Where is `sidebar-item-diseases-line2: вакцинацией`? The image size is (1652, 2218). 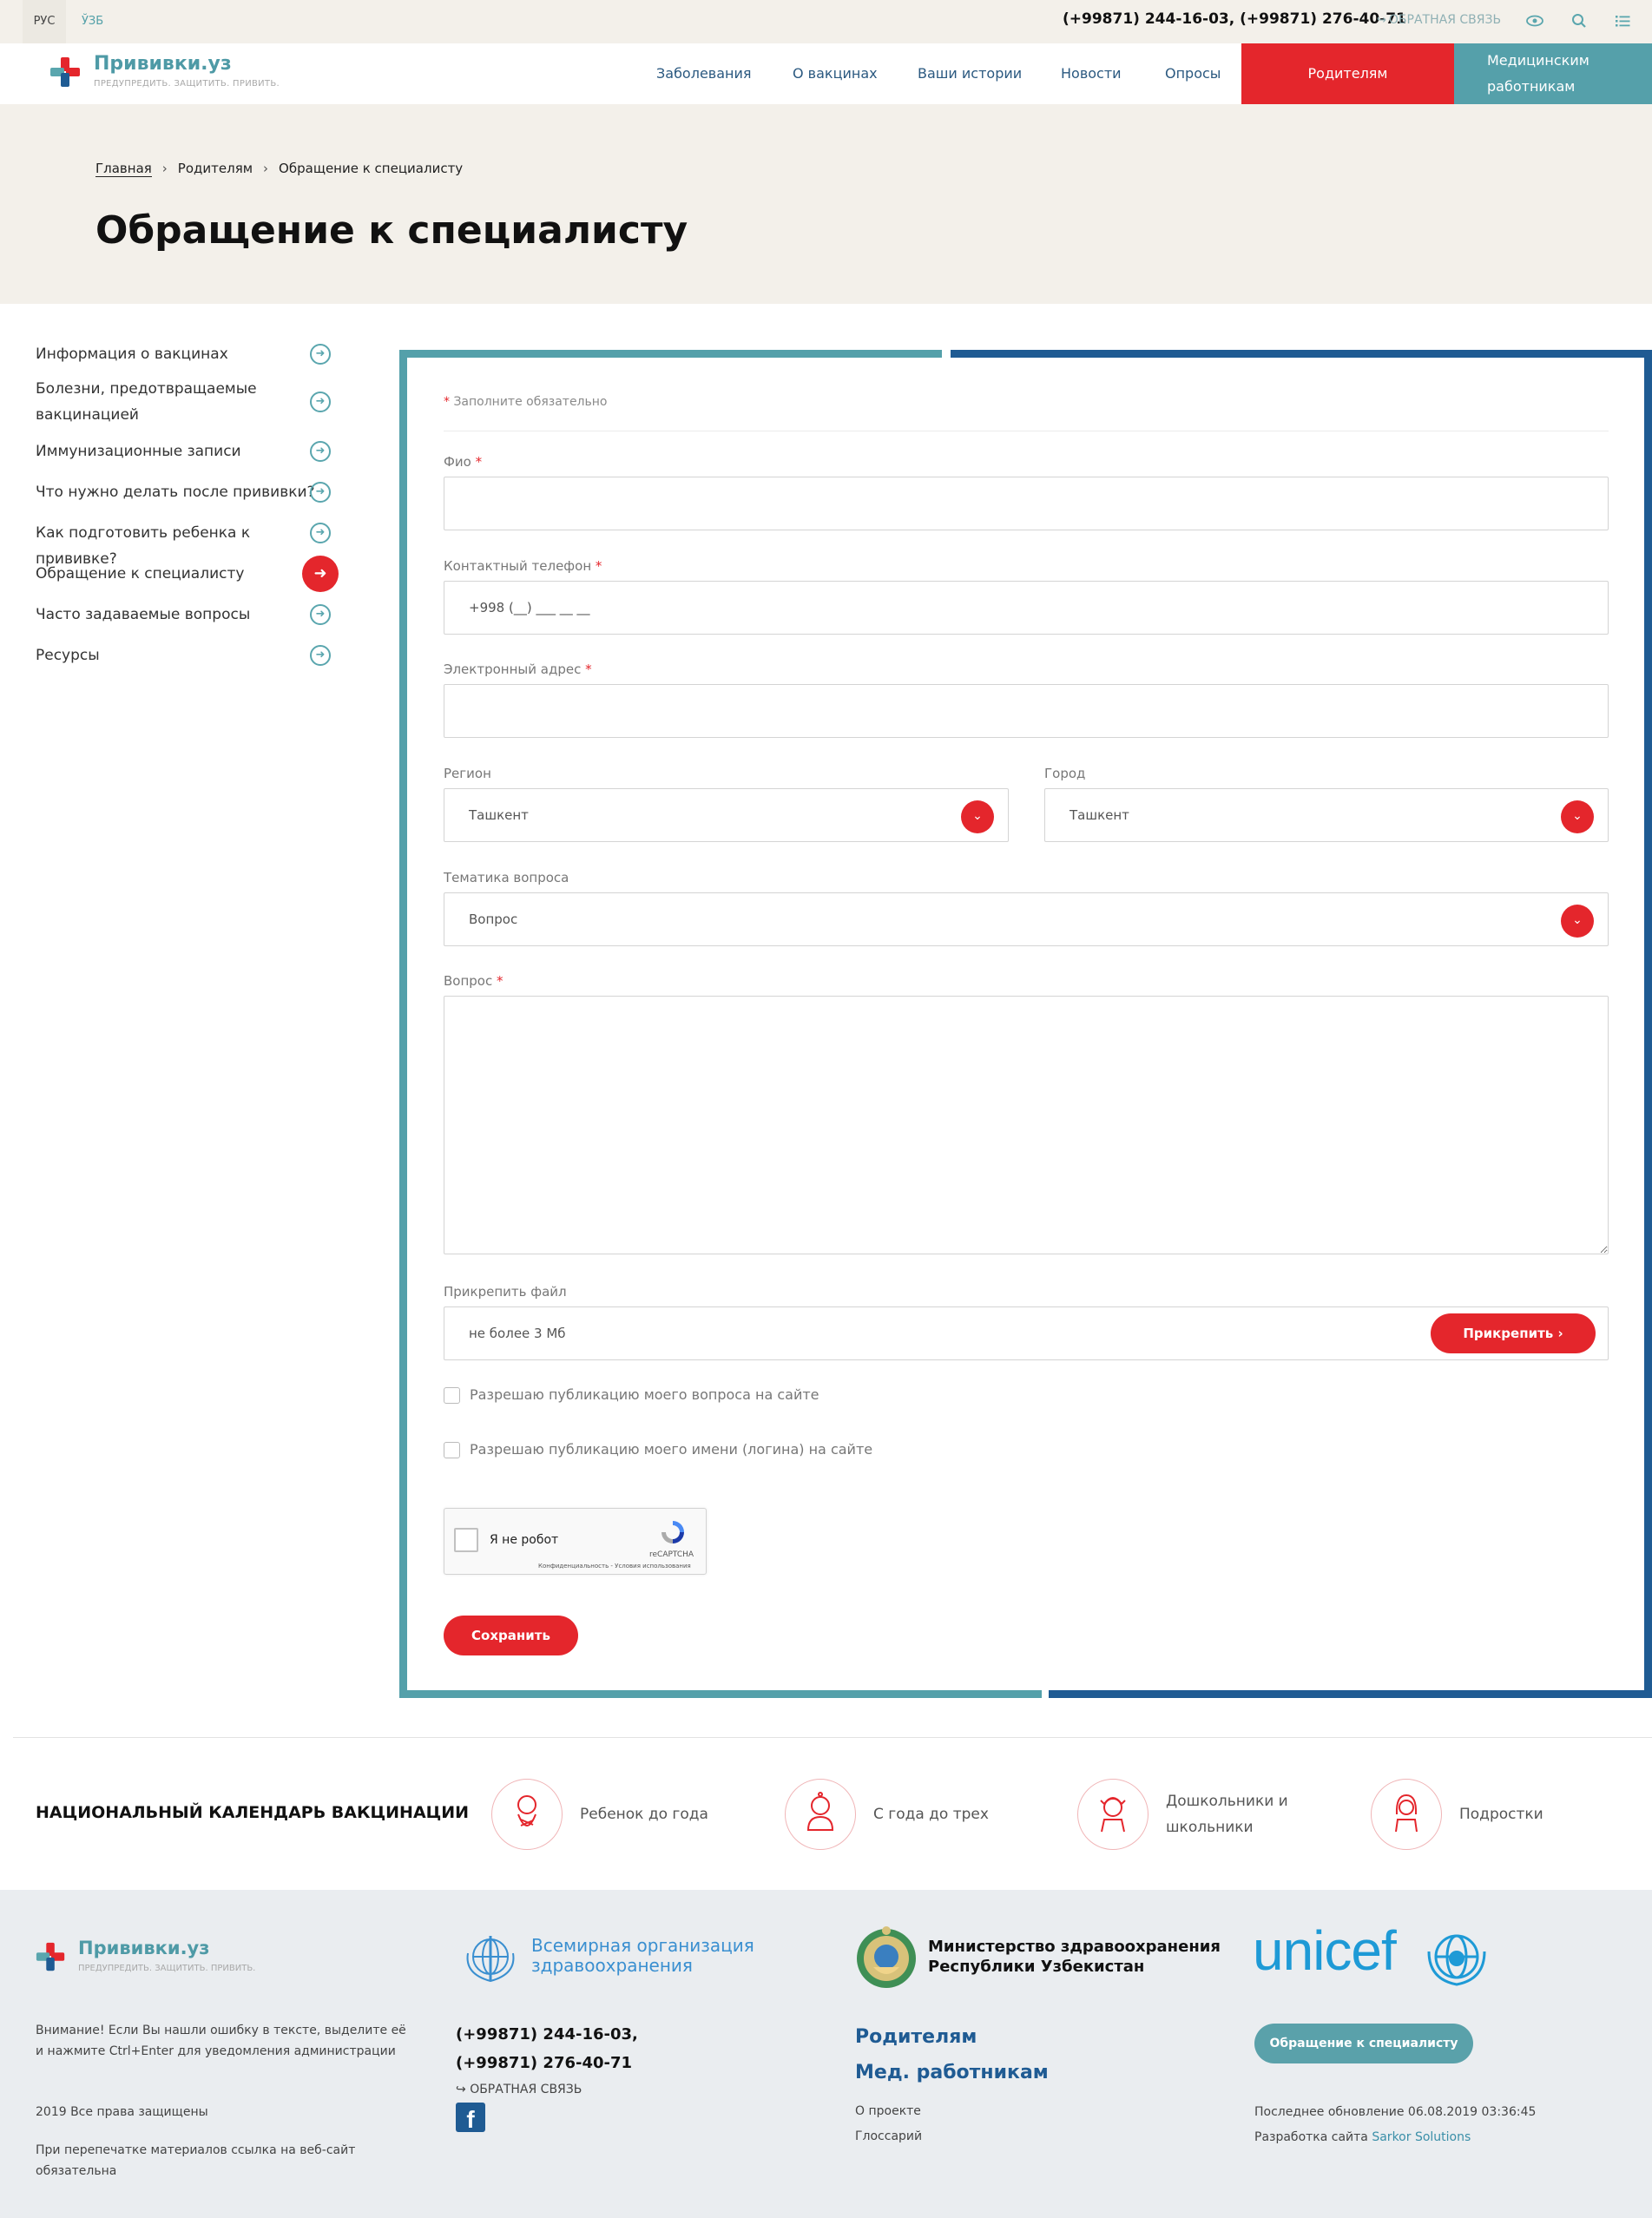
sidebar-item-diseases-line2: вакцинацией is located at coordinates (87, 415).